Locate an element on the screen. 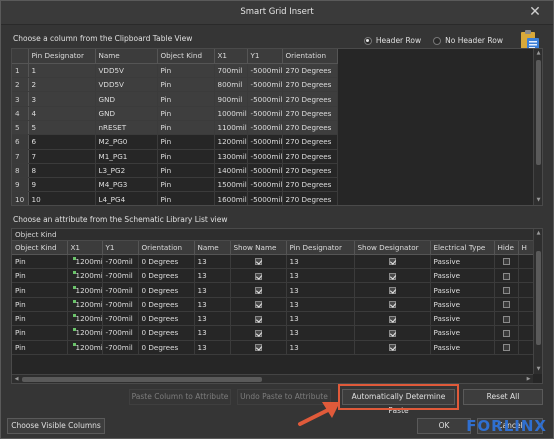 The height and width of the screenshot is (439, 554). table-cell: GND is located at coordinates (126, 113).